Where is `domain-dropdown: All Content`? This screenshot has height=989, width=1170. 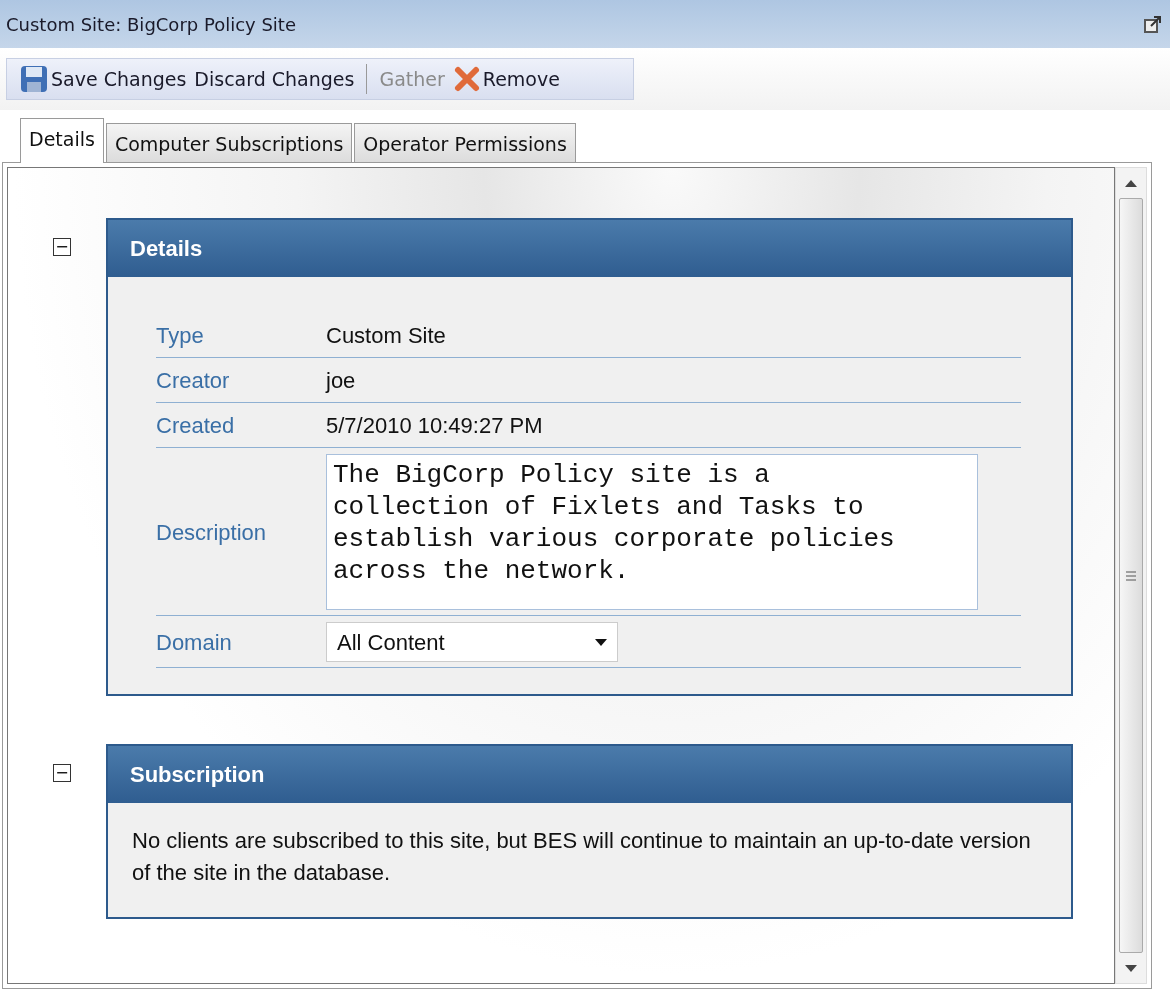 domain-dropdown: All Content is located at coordinates (472, 642).